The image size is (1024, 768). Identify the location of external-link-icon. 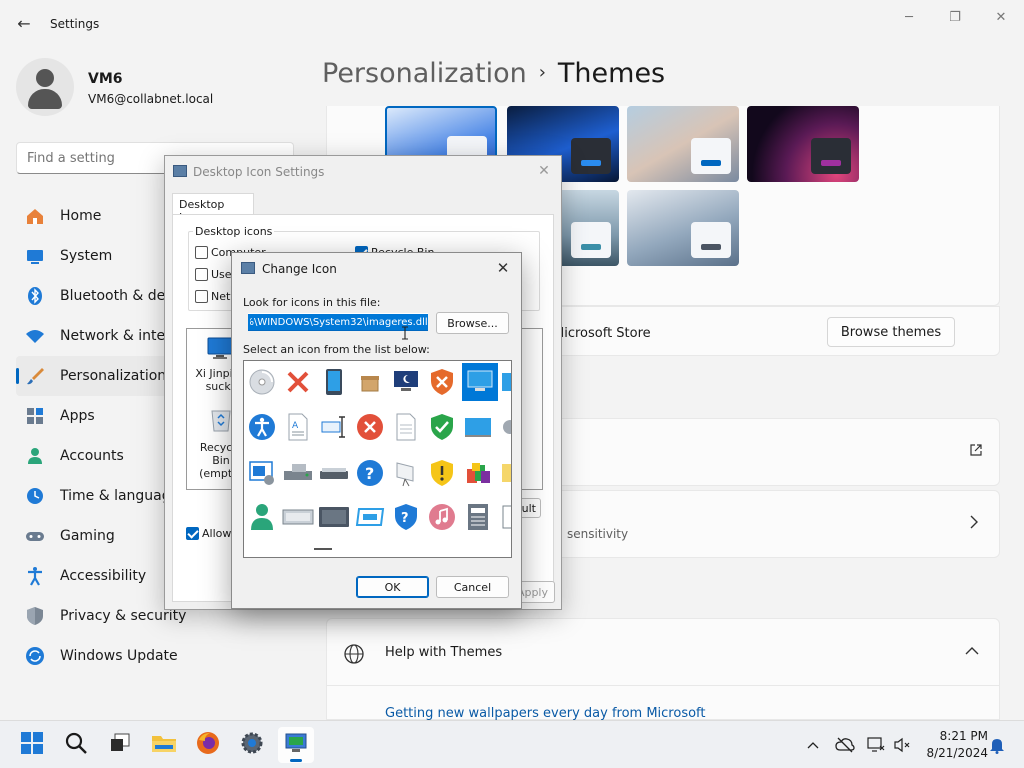
(976, 452).